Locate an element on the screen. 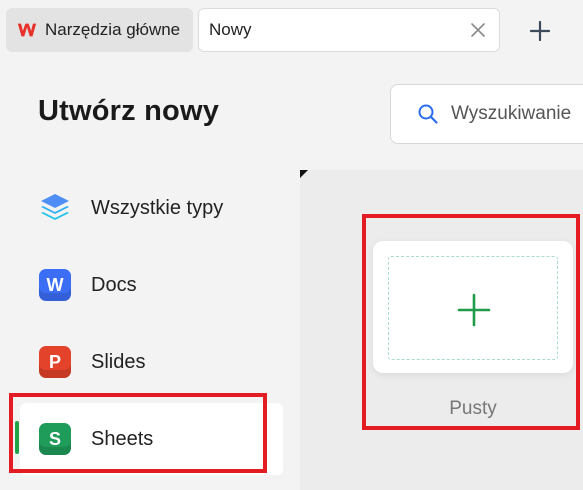 The image size is (583, 490). nav-item-label: Docs is located at coordinates (114, 284).